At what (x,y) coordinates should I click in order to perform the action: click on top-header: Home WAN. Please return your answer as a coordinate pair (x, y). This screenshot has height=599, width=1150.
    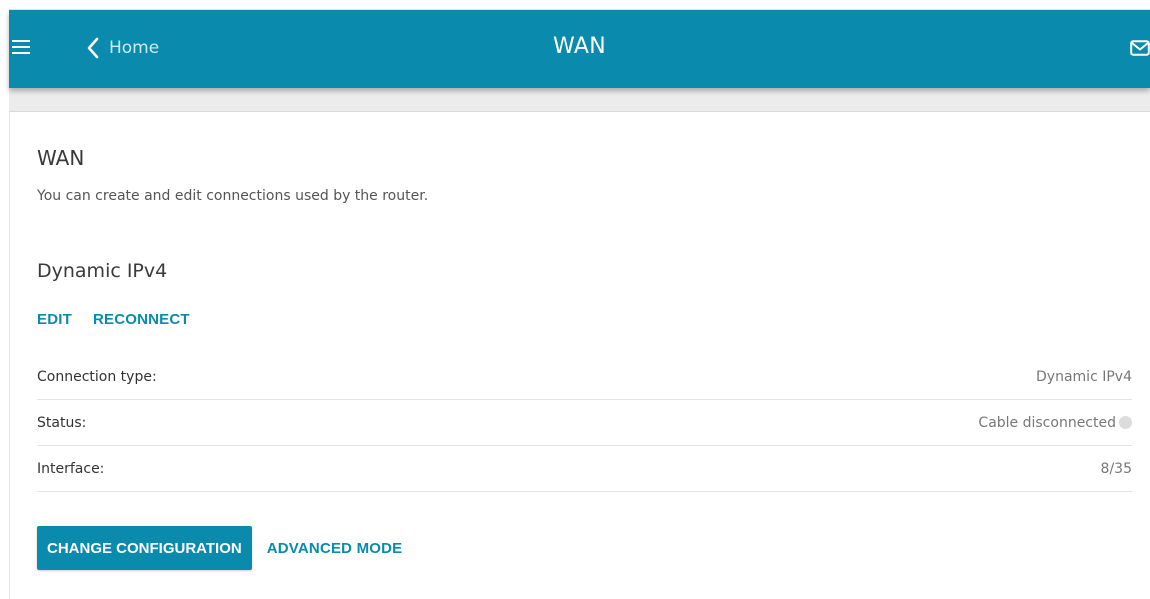
    Looking at the image, I should click on (579, 49).